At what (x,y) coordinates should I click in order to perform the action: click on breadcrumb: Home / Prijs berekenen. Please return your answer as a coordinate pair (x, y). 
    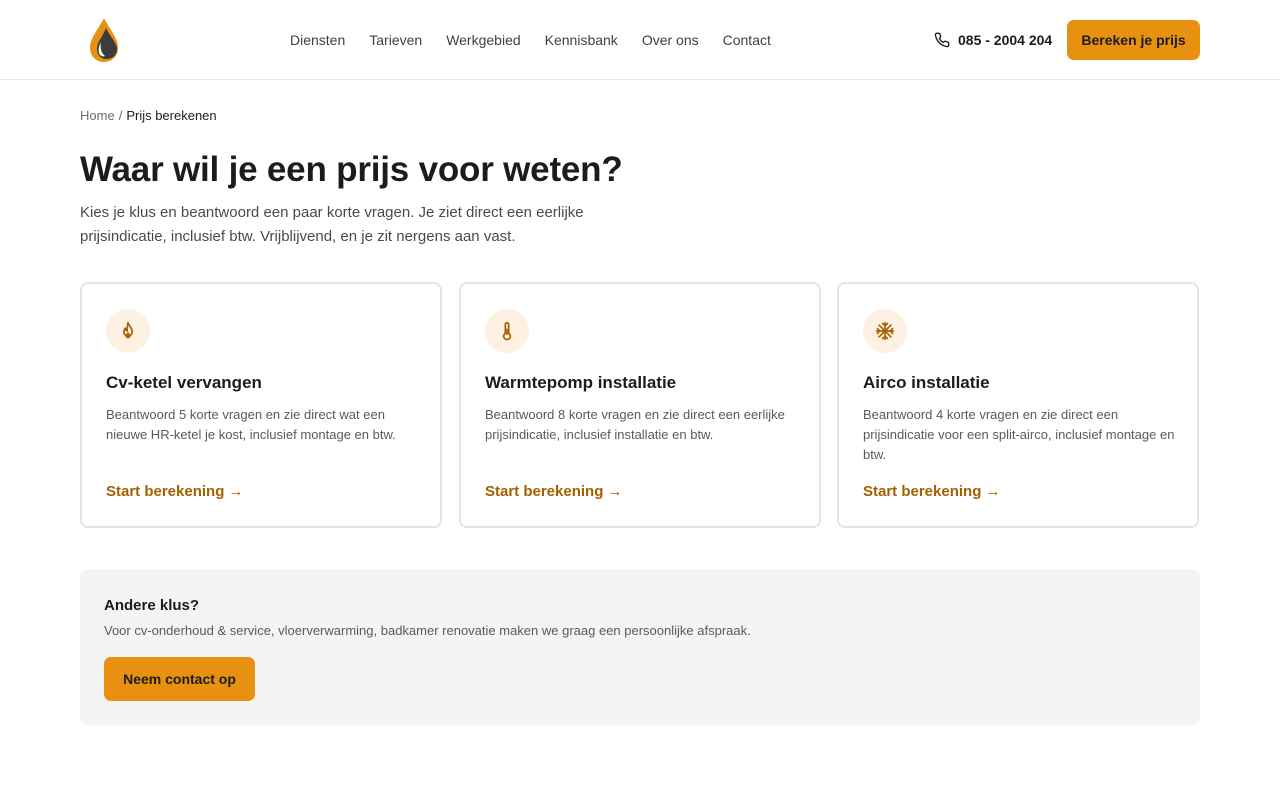
    Looking at the image, I should click on (148, 116).